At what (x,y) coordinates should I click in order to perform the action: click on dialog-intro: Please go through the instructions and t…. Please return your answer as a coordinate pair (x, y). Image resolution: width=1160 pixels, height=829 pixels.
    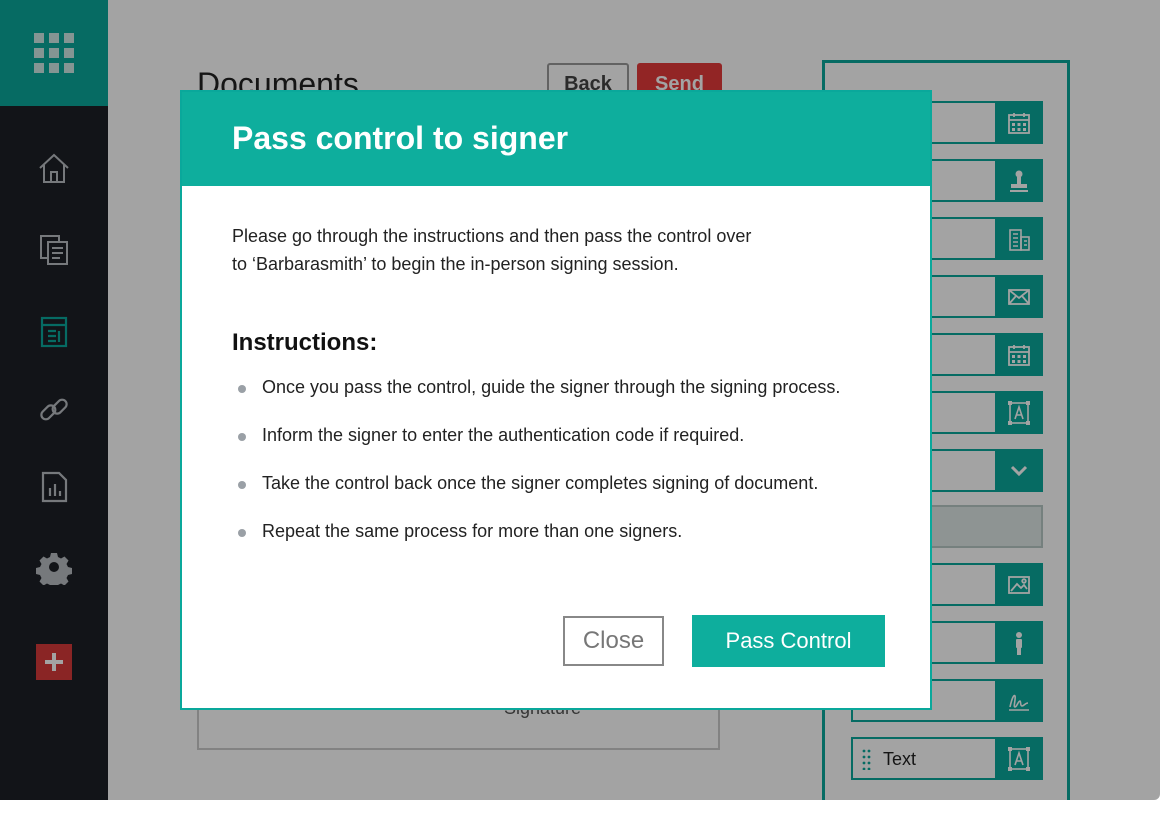
    Looking at the image, I should click on (532, 250).